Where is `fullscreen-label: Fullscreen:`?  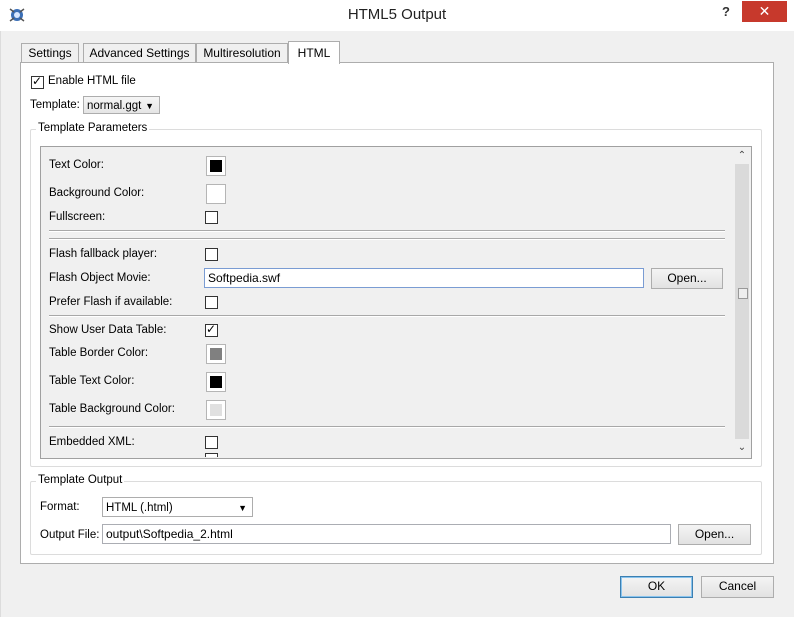
fullscreen-label: Fullscreen: is located at coordinates (77, 217).